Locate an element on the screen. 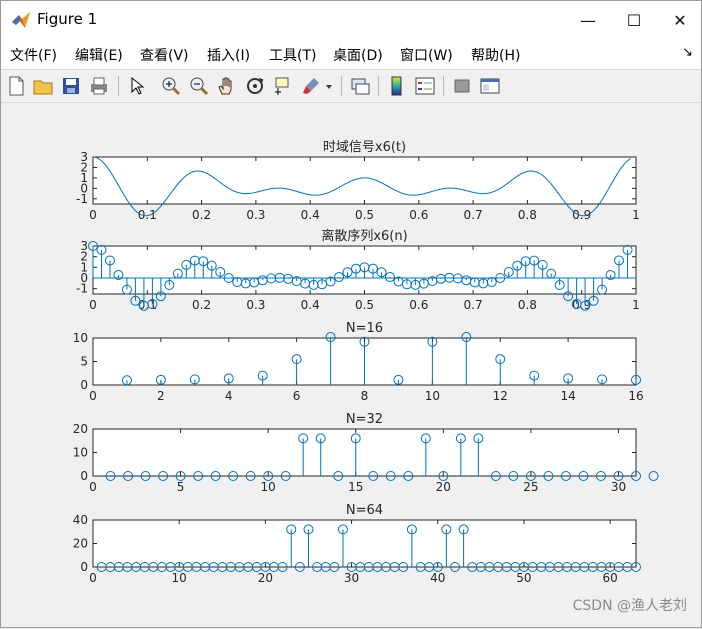  x-tick-label: 60 is located at coordinates (610, 578).